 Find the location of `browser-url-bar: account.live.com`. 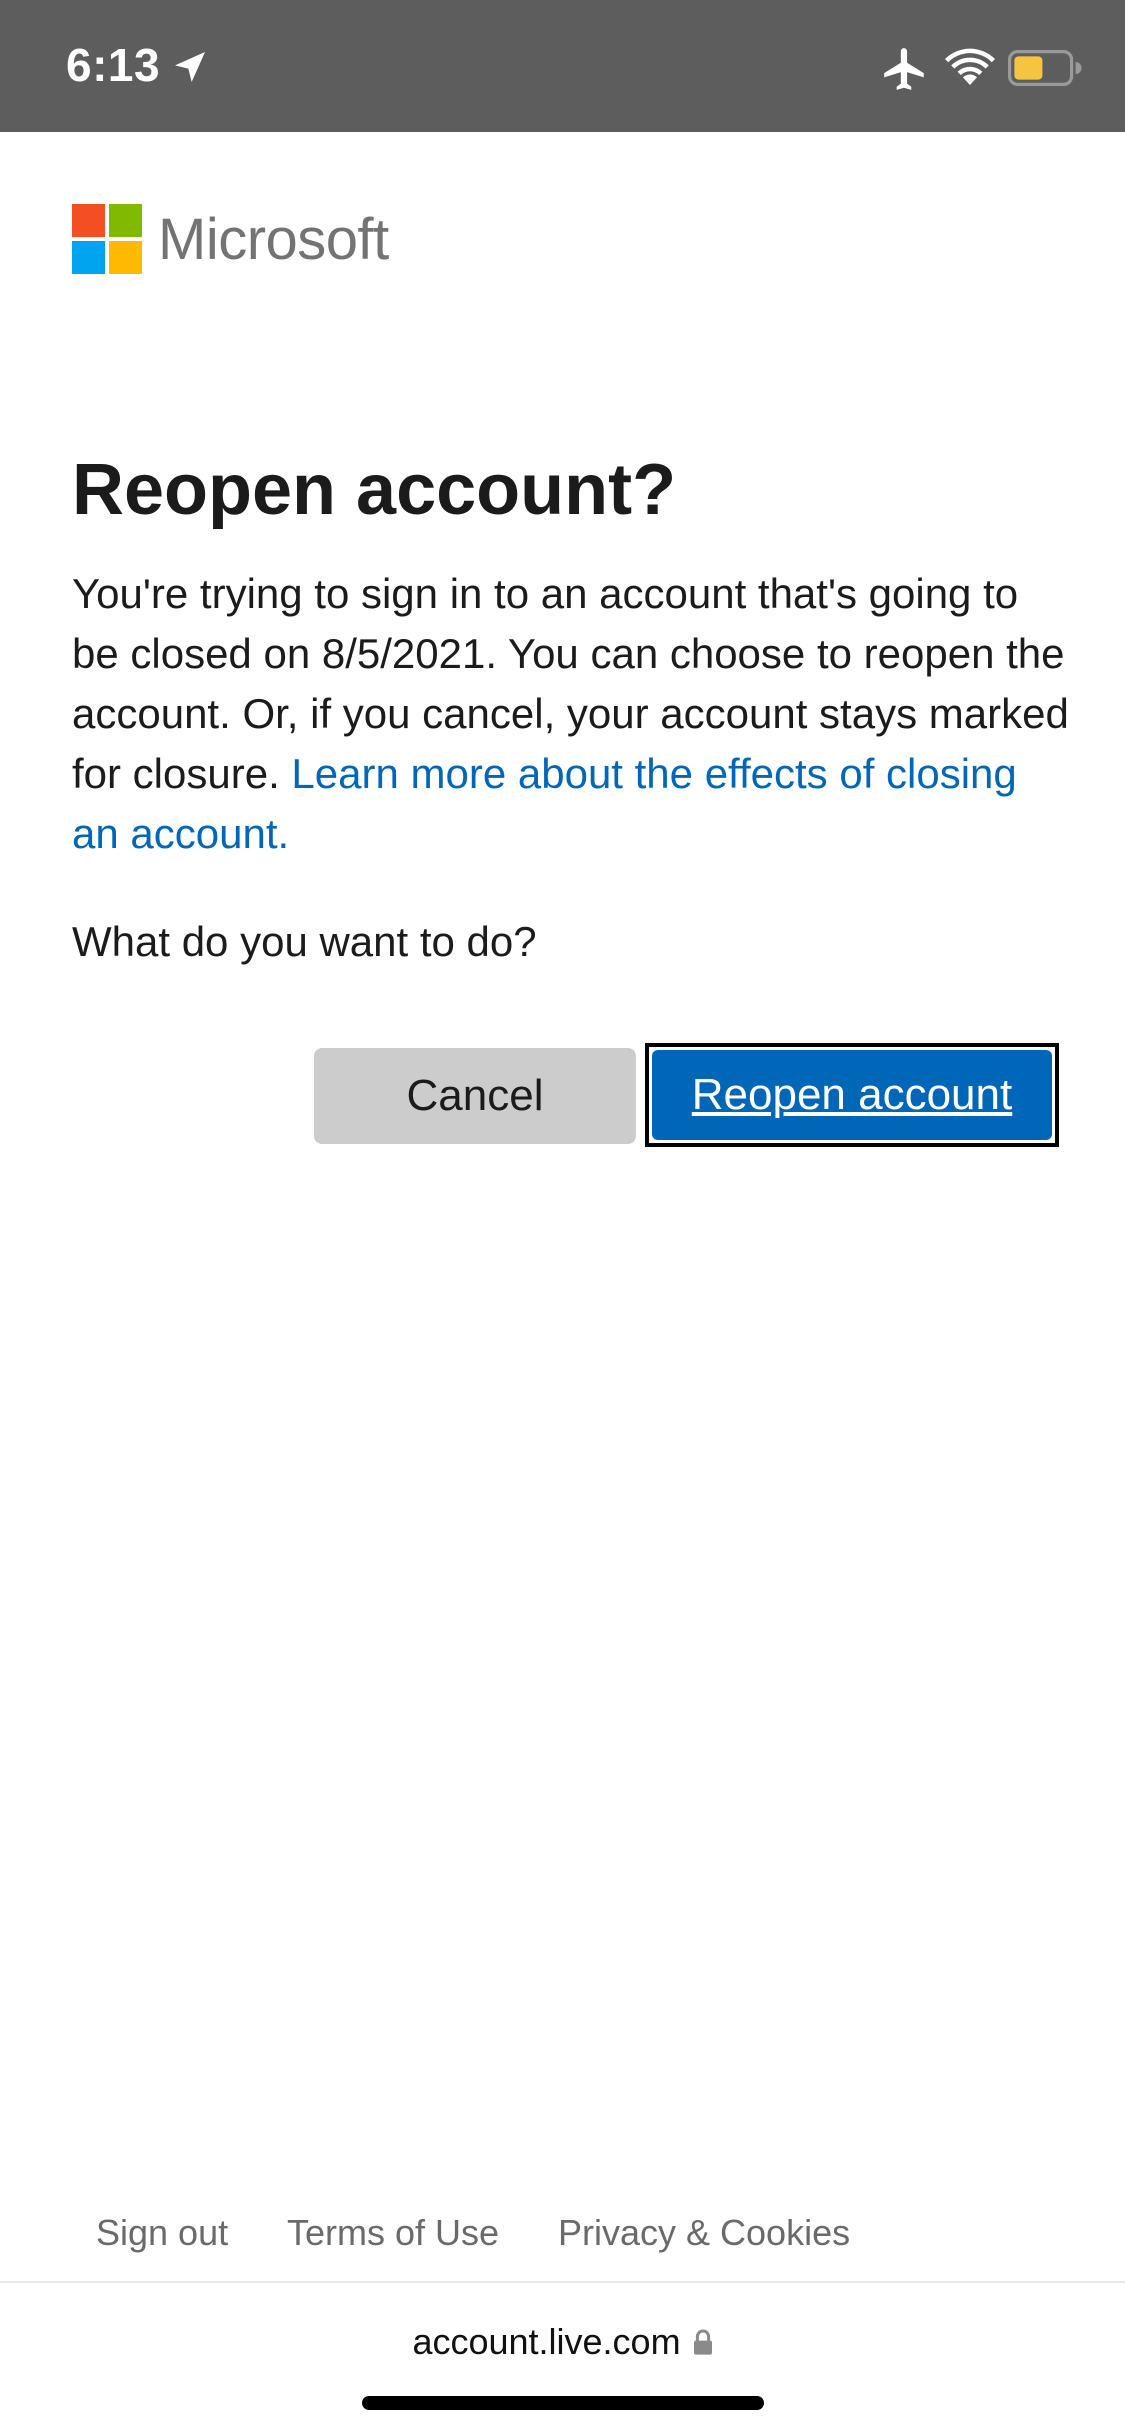

browser-url-bar: account.live.com is located at coordinates (562, 2359).